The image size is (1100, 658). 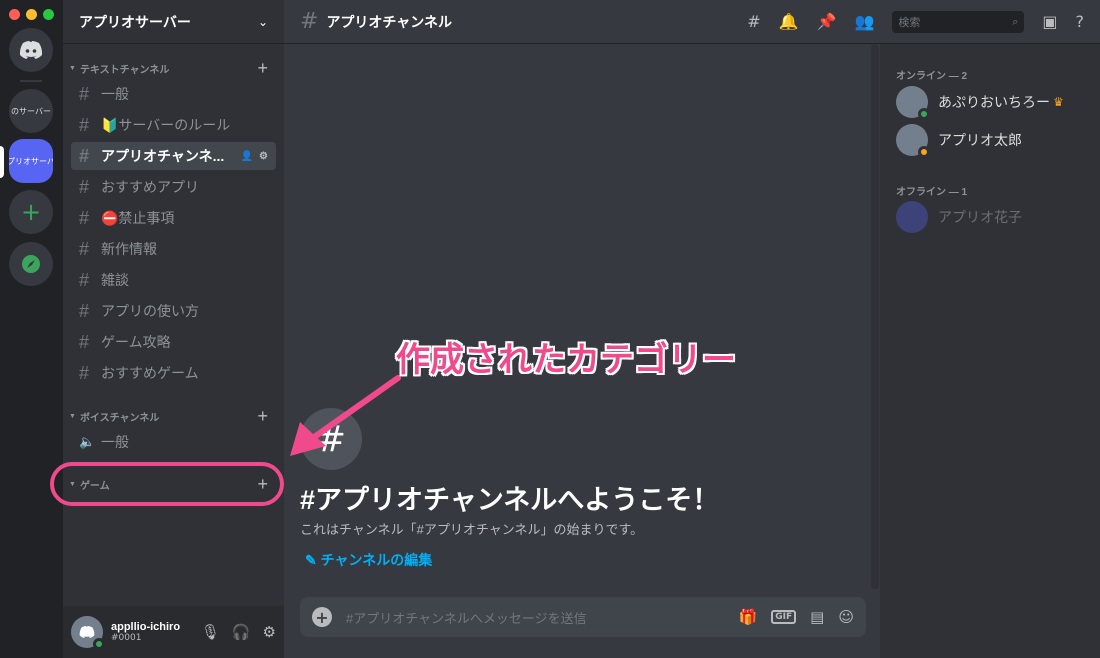 What do you see at coordinates (173, 280) in the screenshot?
I see `channel-item: # 雑談` at bounding box center [173, 280].